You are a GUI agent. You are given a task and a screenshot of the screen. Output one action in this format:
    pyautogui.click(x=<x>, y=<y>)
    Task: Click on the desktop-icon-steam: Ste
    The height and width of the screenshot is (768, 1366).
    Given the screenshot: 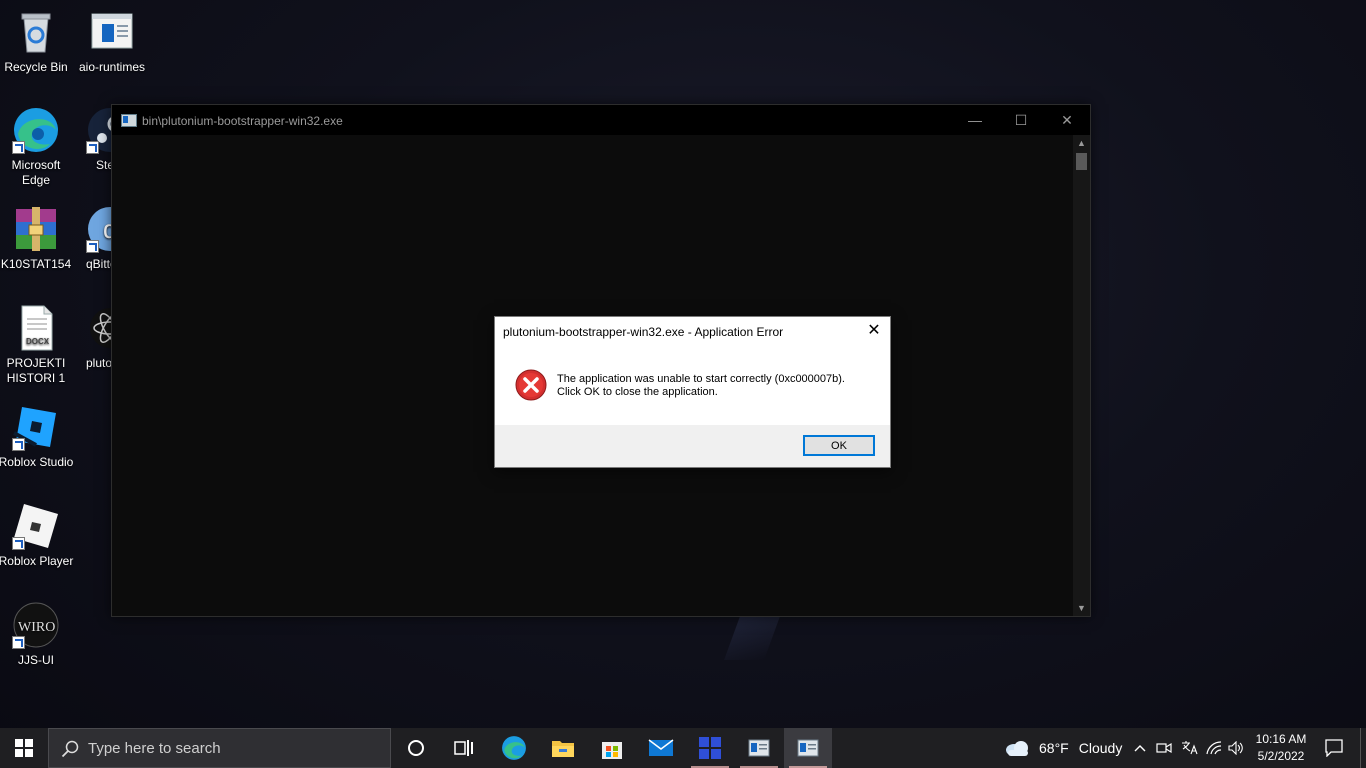 What is the action you would take?
    pyautogui.click(x=94, y=139)
    